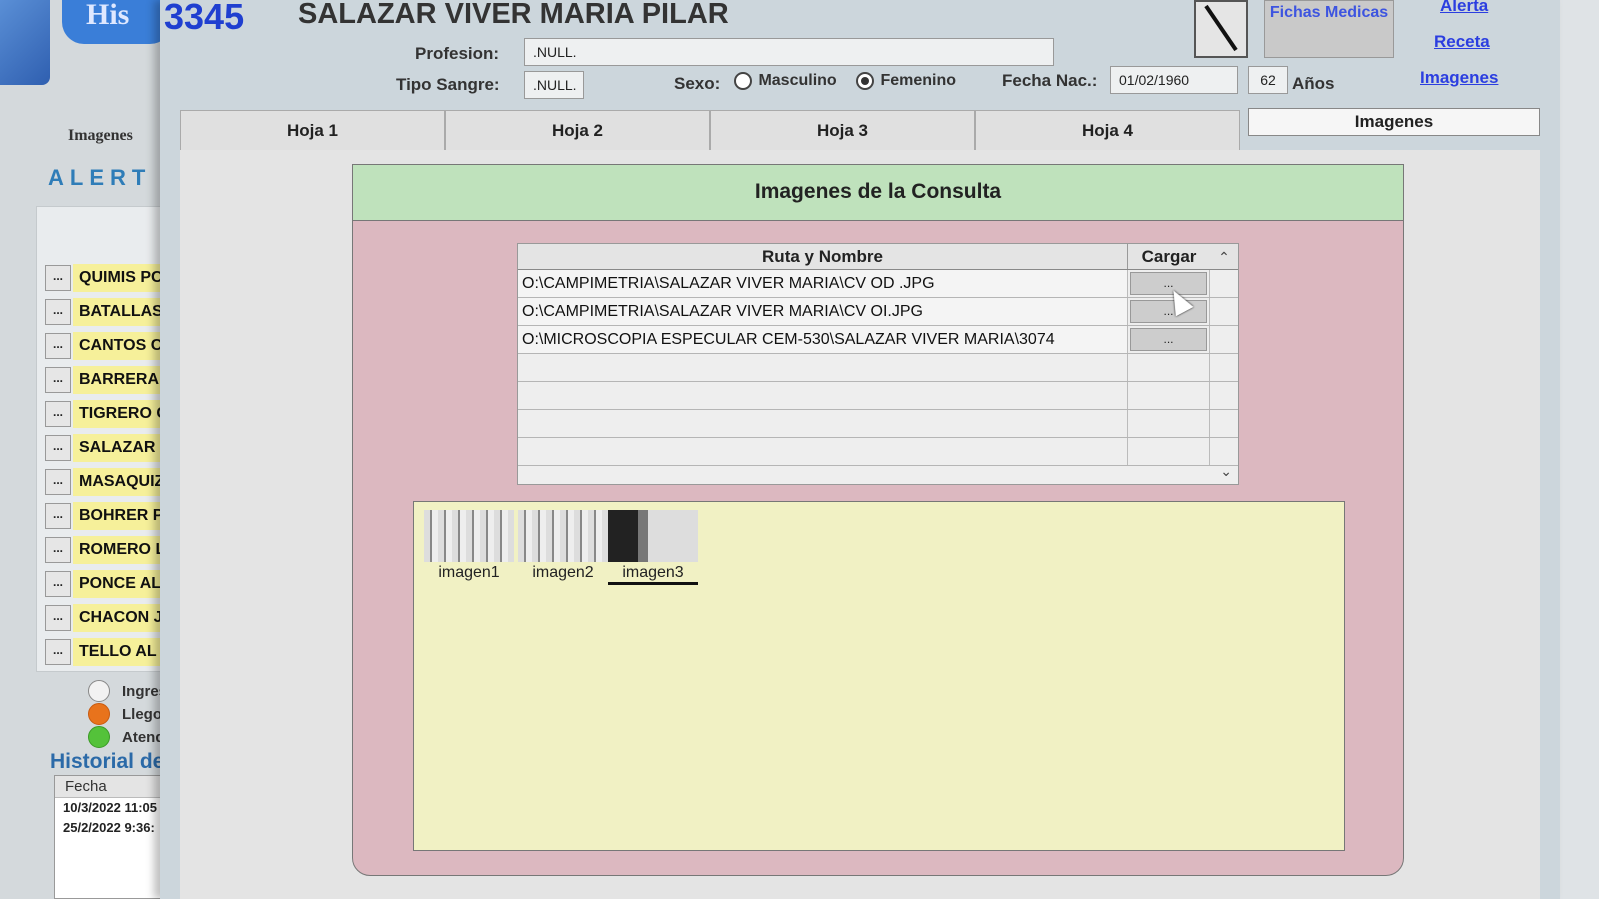 The width and height of the screenshot is (1599, 899). I want to click on grid-header: Ruta y Nombre Cargar ⌃, so click(878, 257).